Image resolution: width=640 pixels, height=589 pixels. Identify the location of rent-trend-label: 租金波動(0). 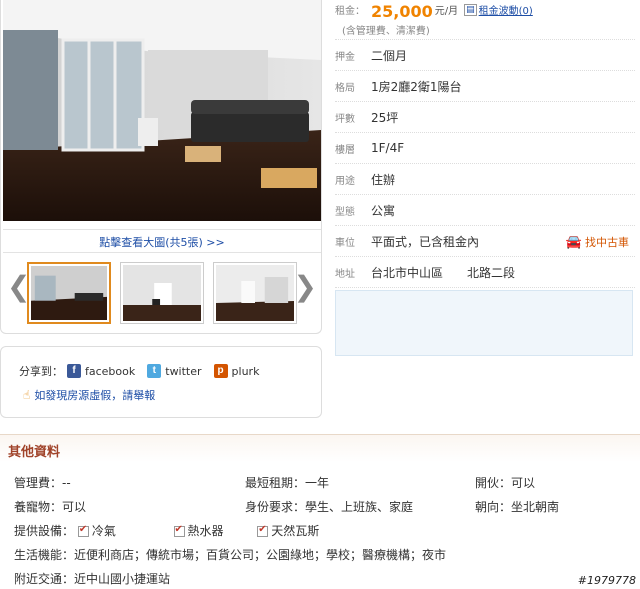
(505, 11).